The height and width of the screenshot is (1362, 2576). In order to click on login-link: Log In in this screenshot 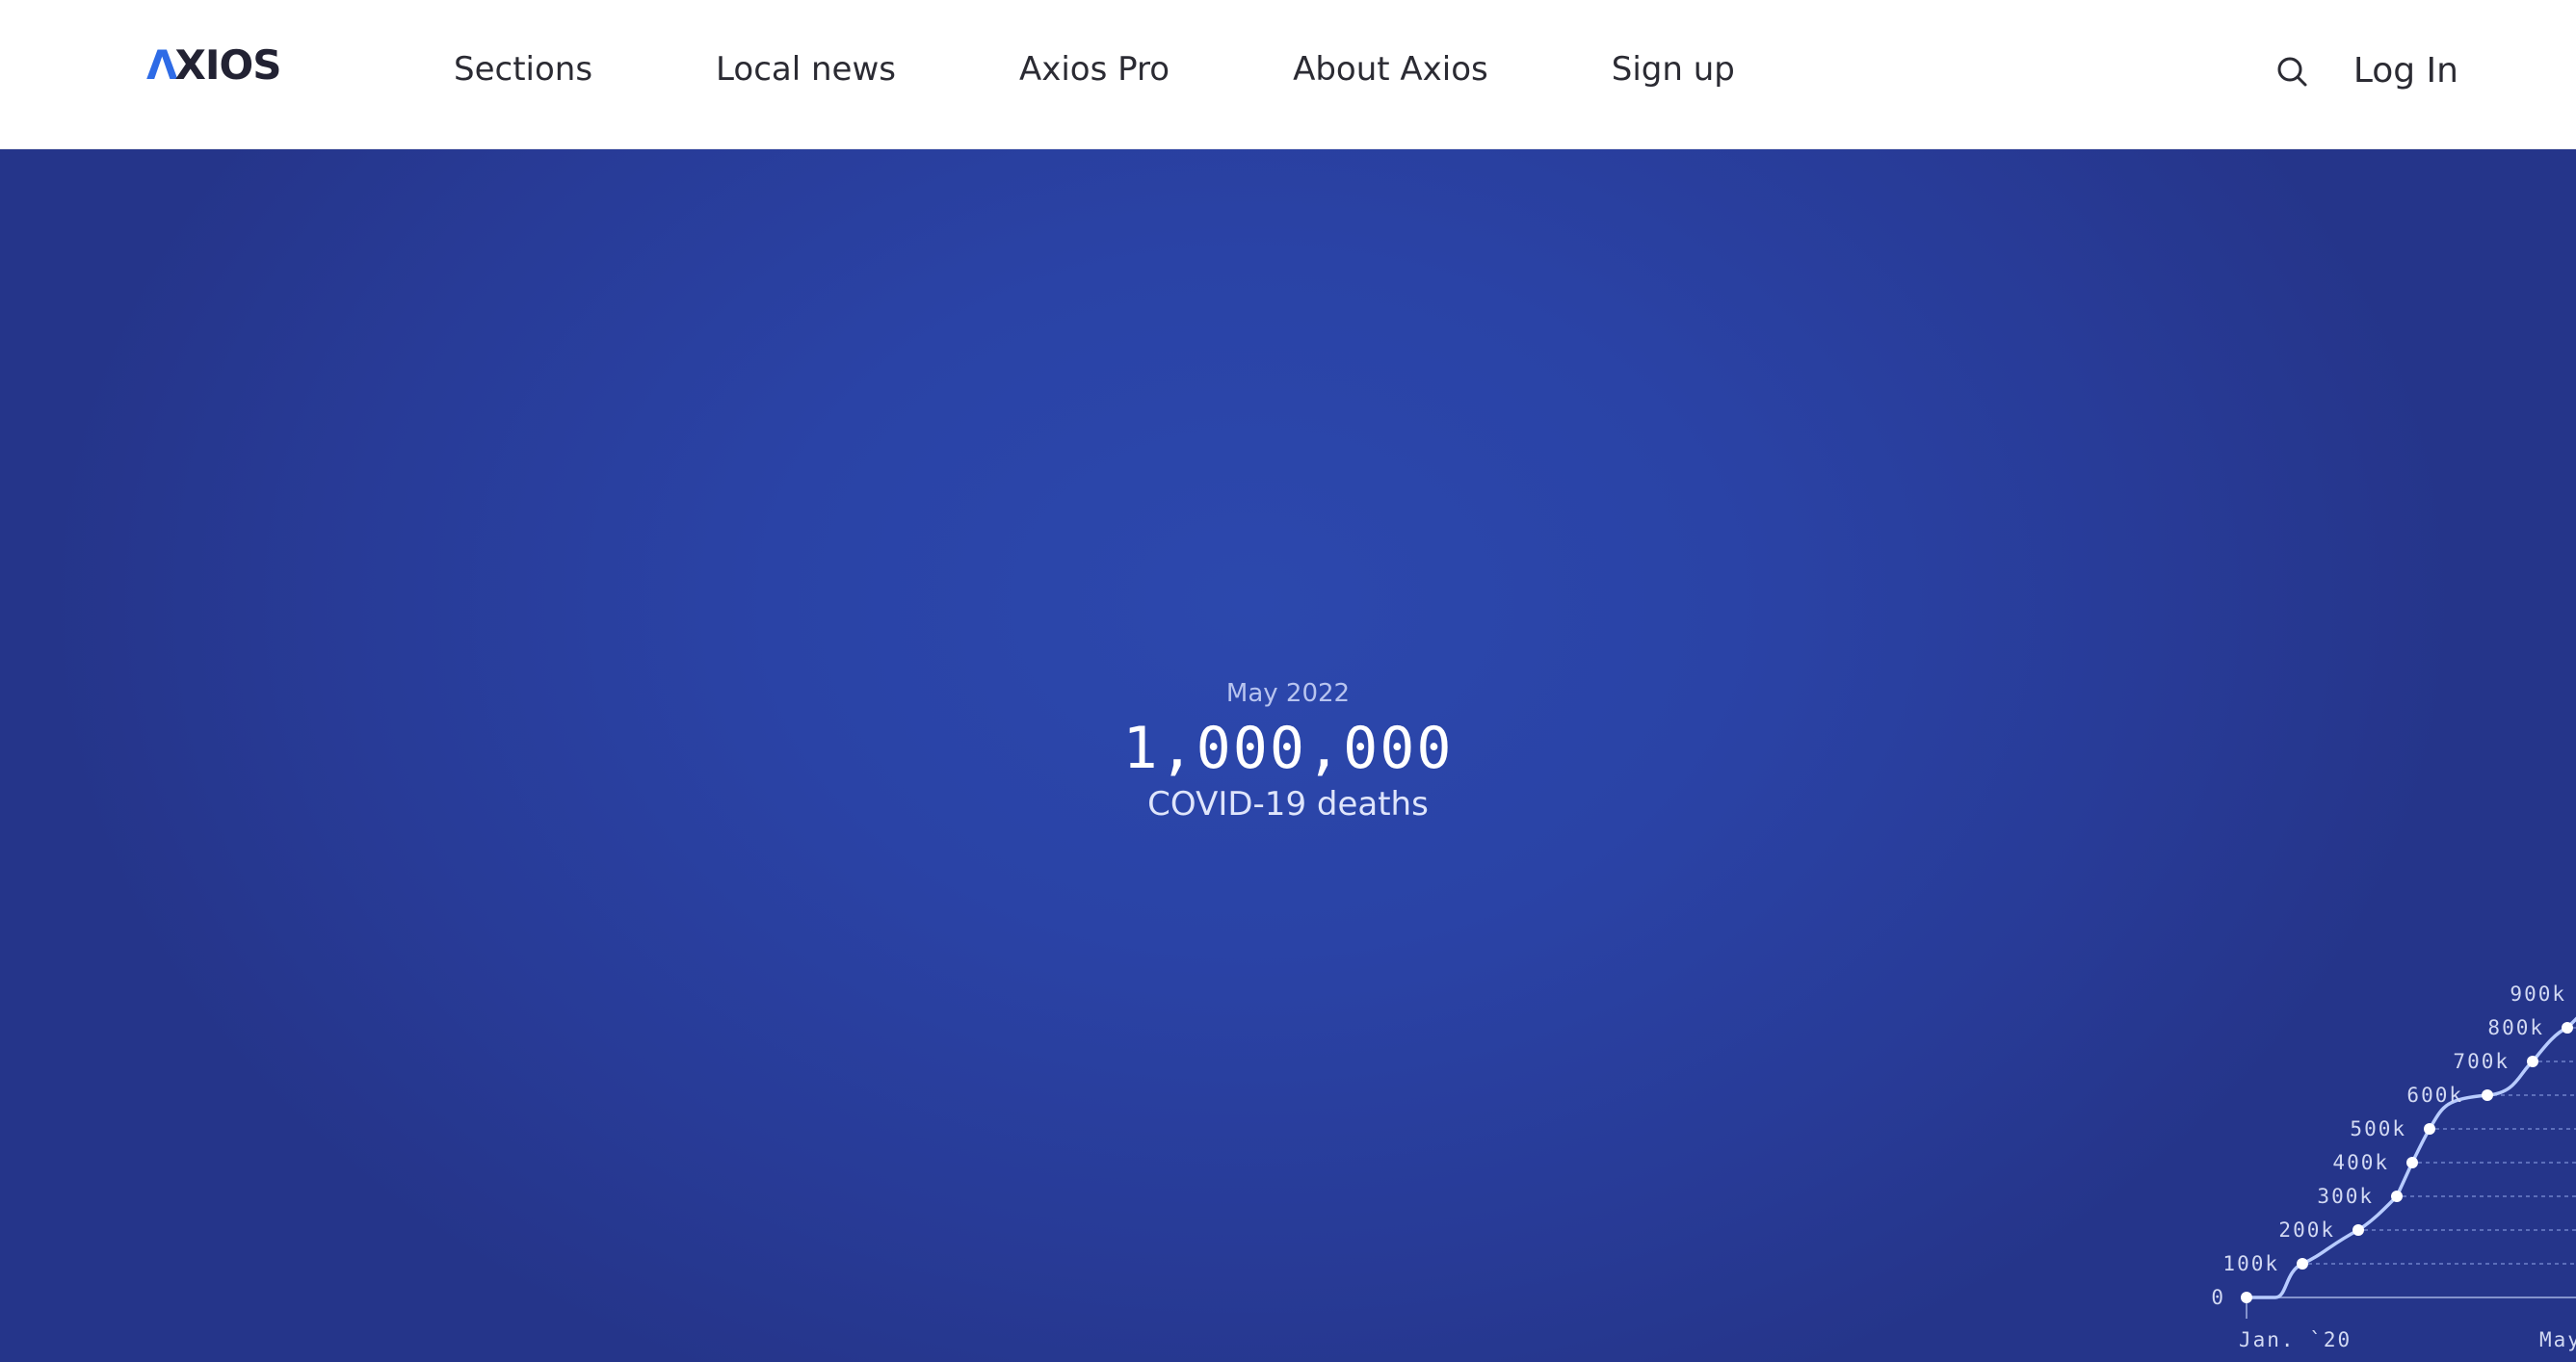, I will do `click(2406, 71)`.